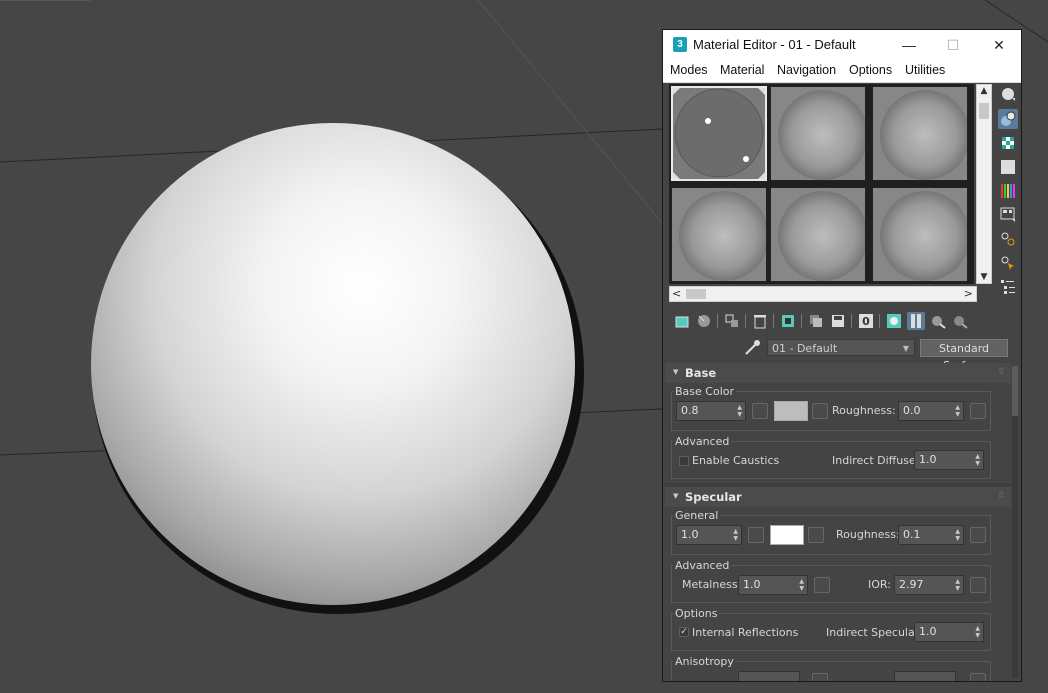  Describe the element at coordinates (978, 535) in the screenshot. I see `specular-roughness-map-button` at that location.